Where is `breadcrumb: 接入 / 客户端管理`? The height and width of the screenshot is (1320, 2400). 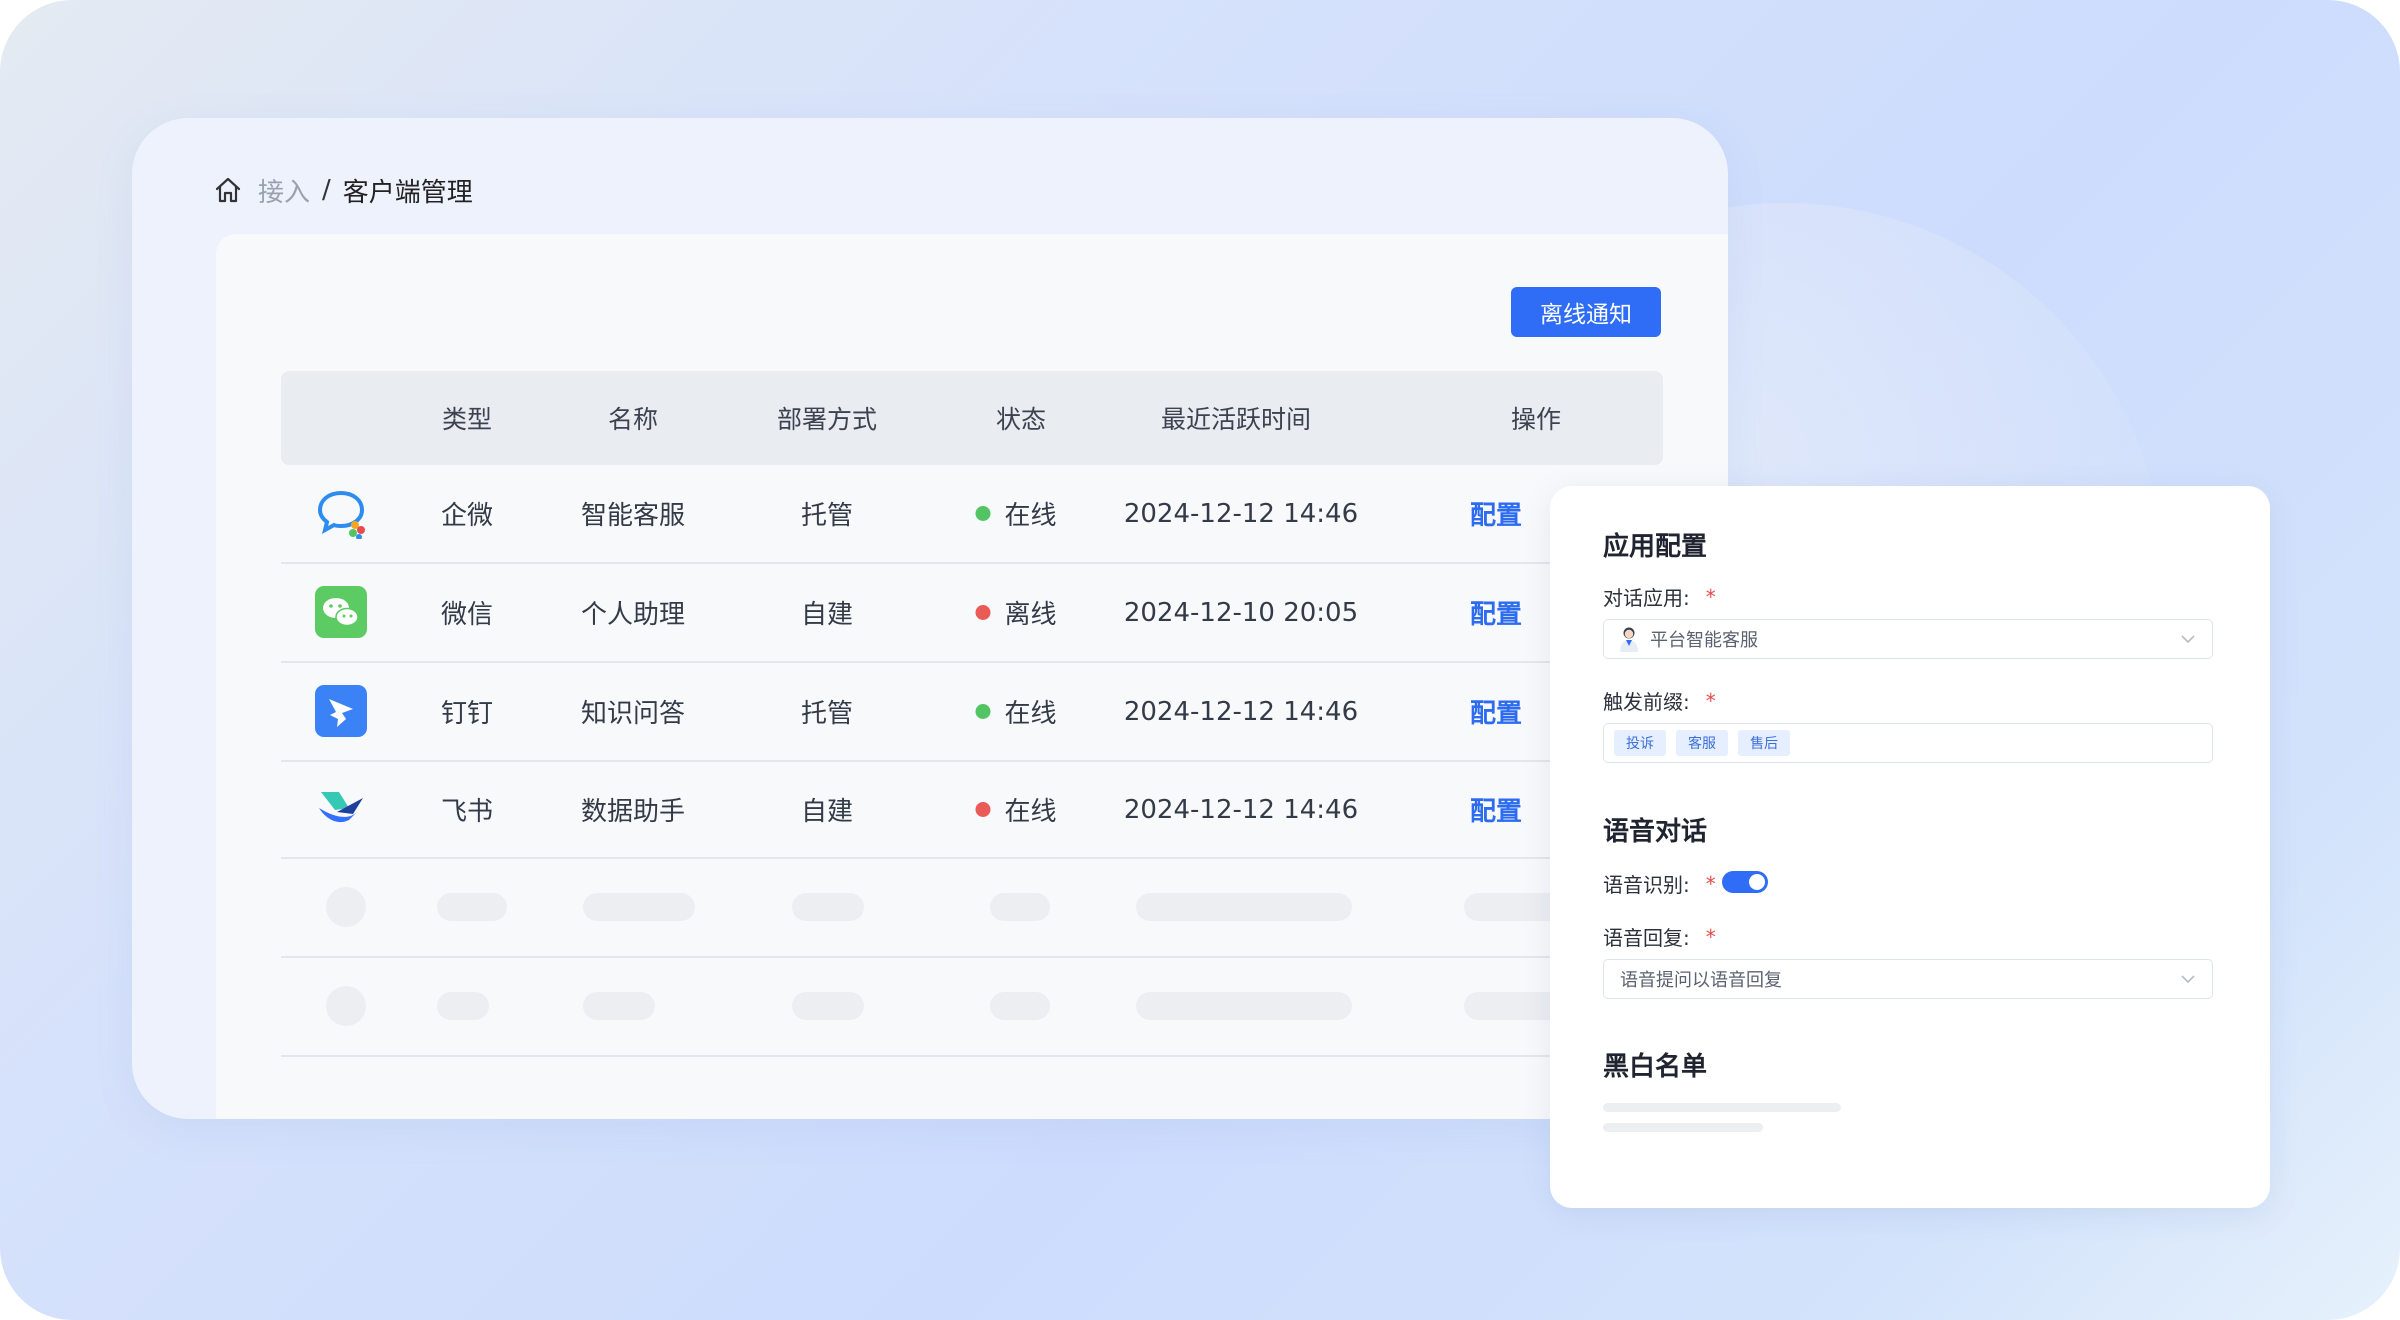 breadcrumb: 接入 / 客户端管理 is located at coordinates (342, 190).